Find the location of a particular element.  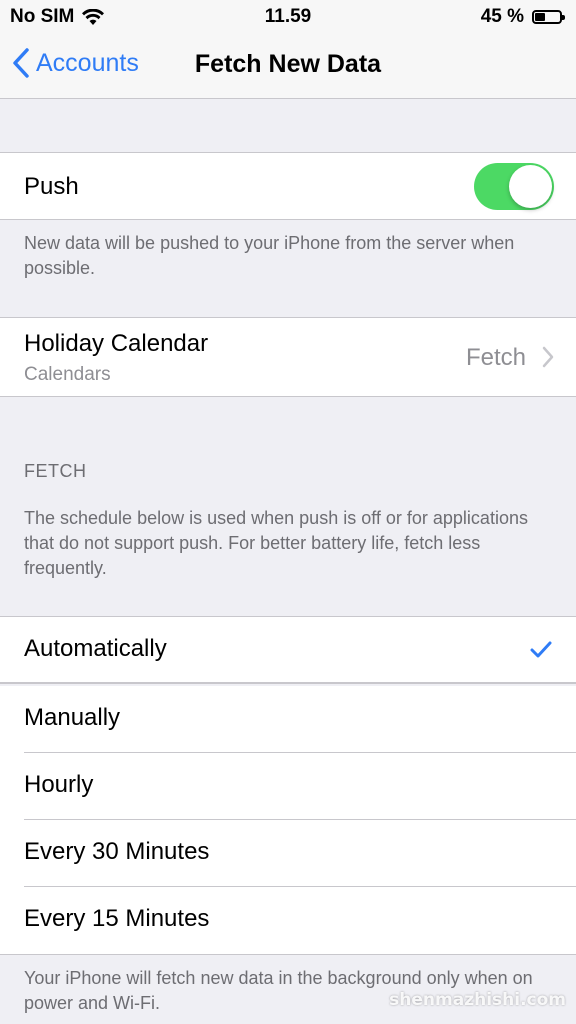

toggle-knob is located at coordinates (530, 186).